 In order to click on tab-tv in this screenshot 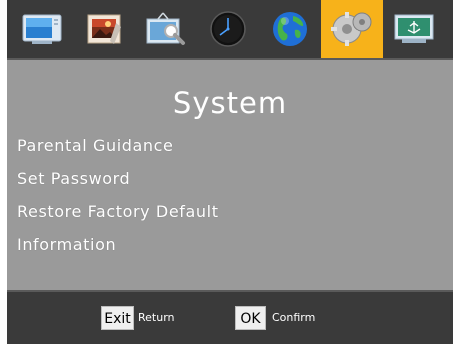, I will do `click(42, 29)`.